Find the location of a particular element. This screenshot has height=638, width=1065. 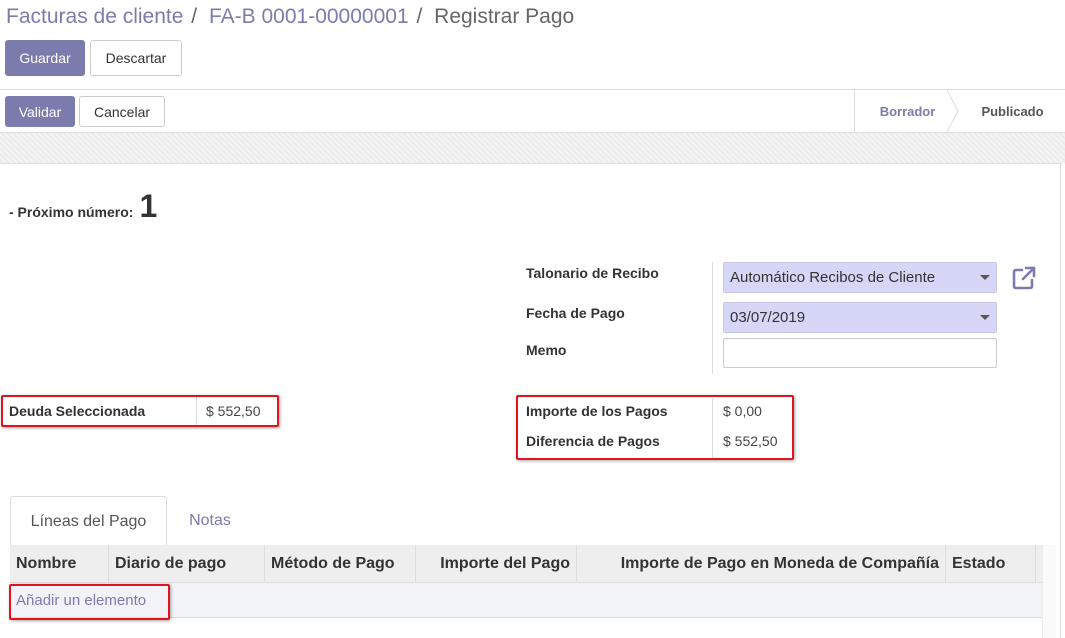

memo-label: Memo is located at coordinates (546, 350).